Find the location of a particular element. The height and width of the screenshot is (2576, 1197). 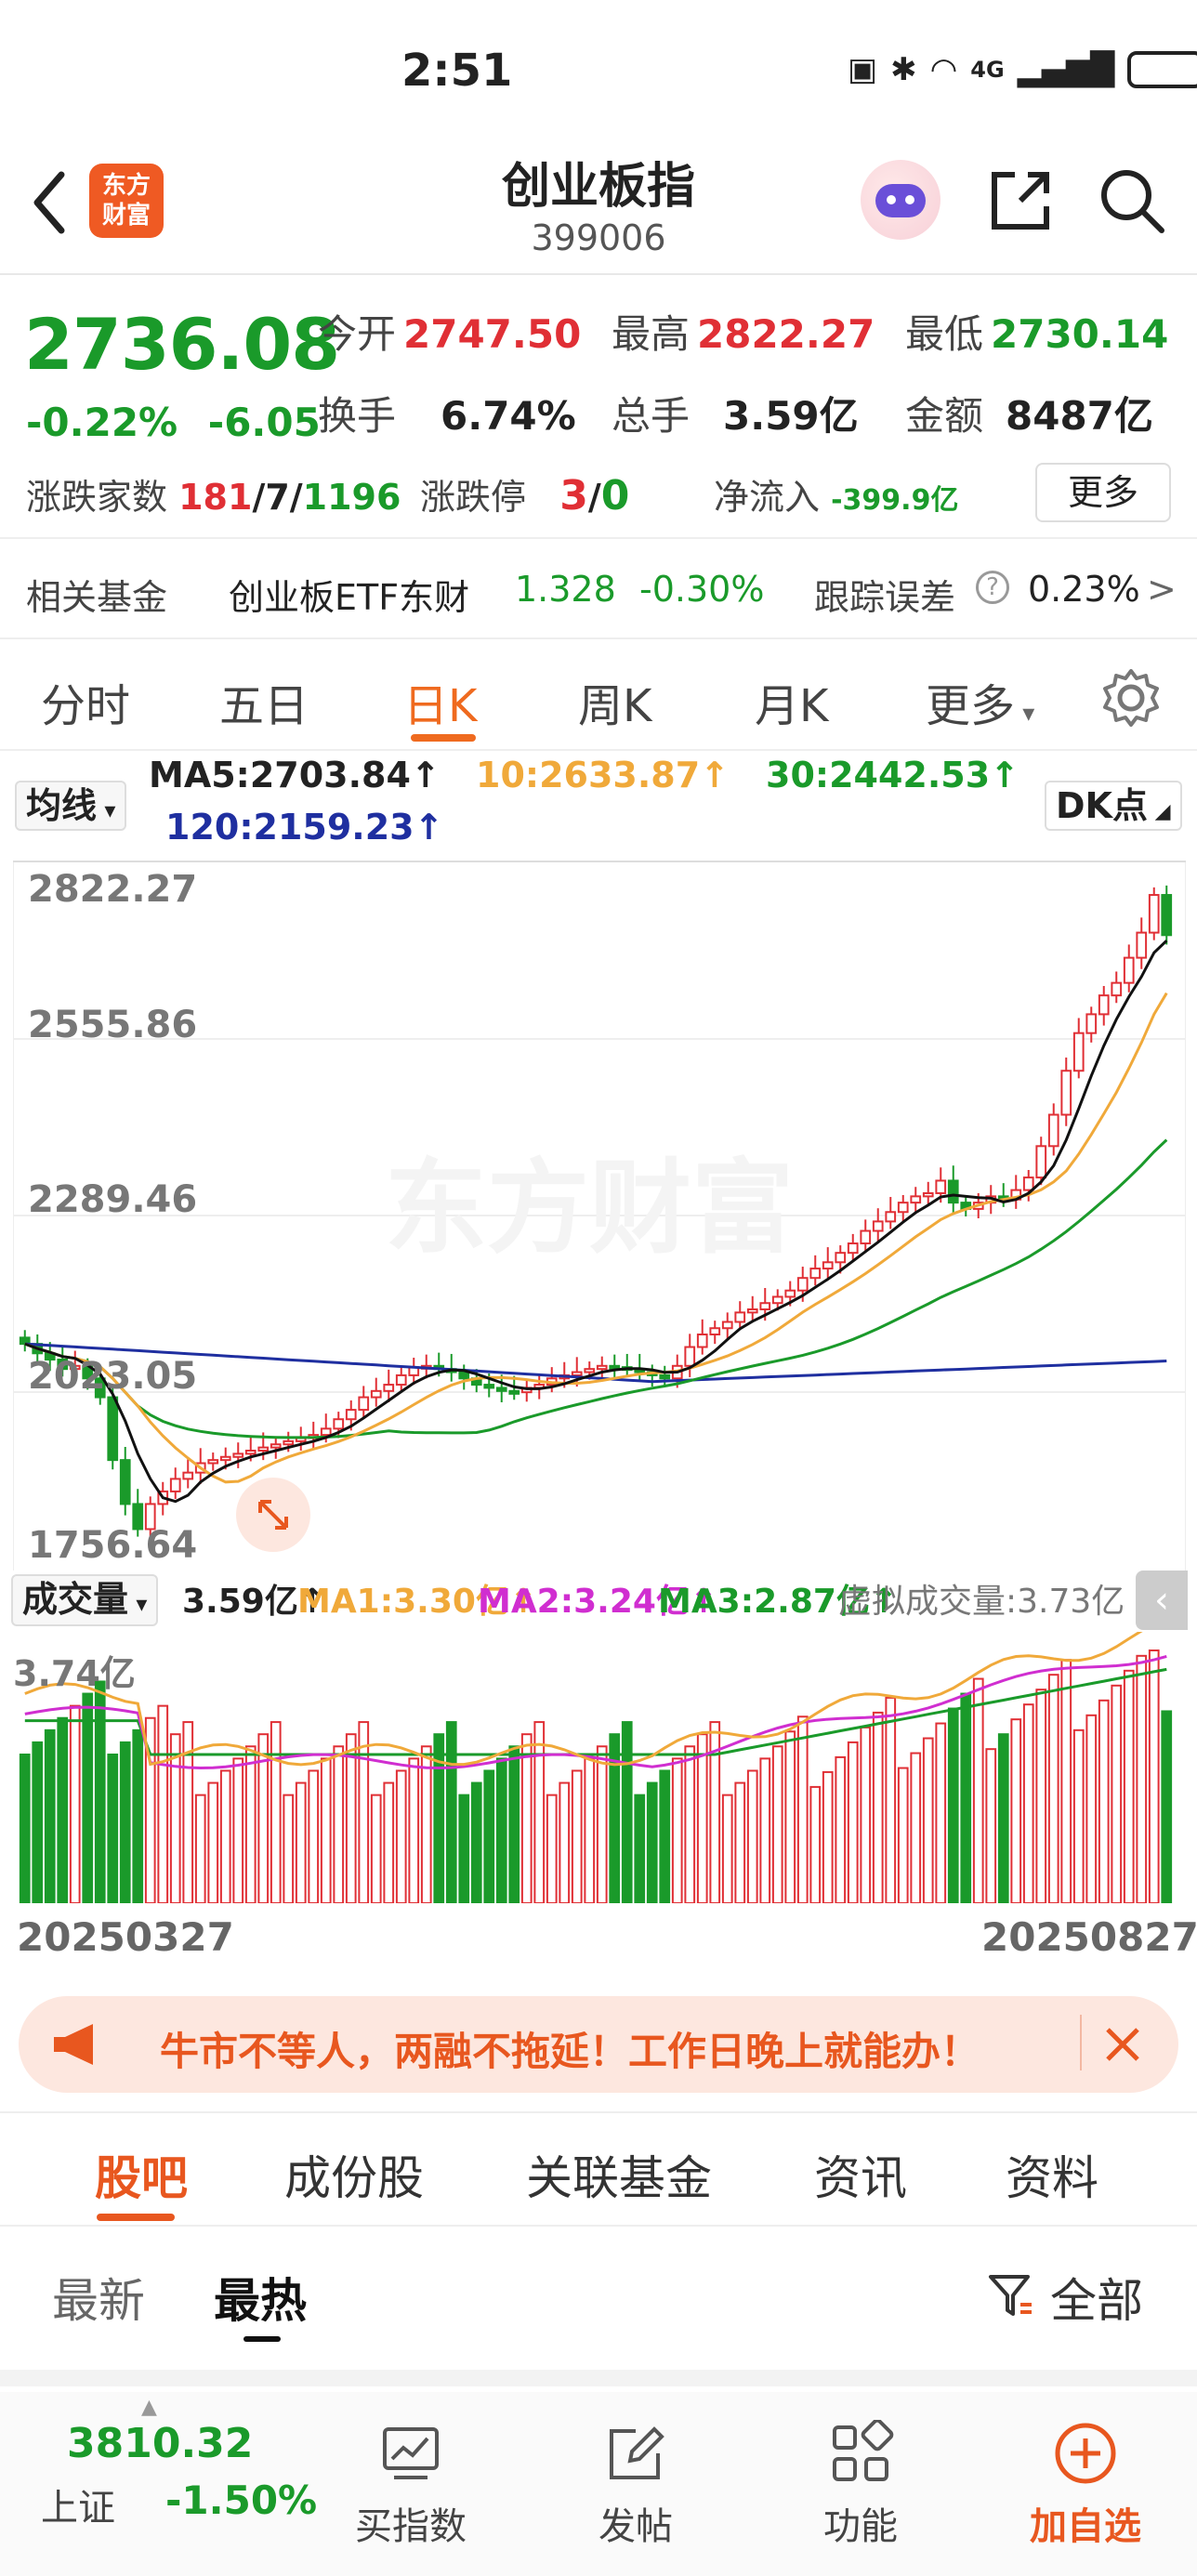

tab-related-funds: 关联基金 is located at coordinates (619, 2174).